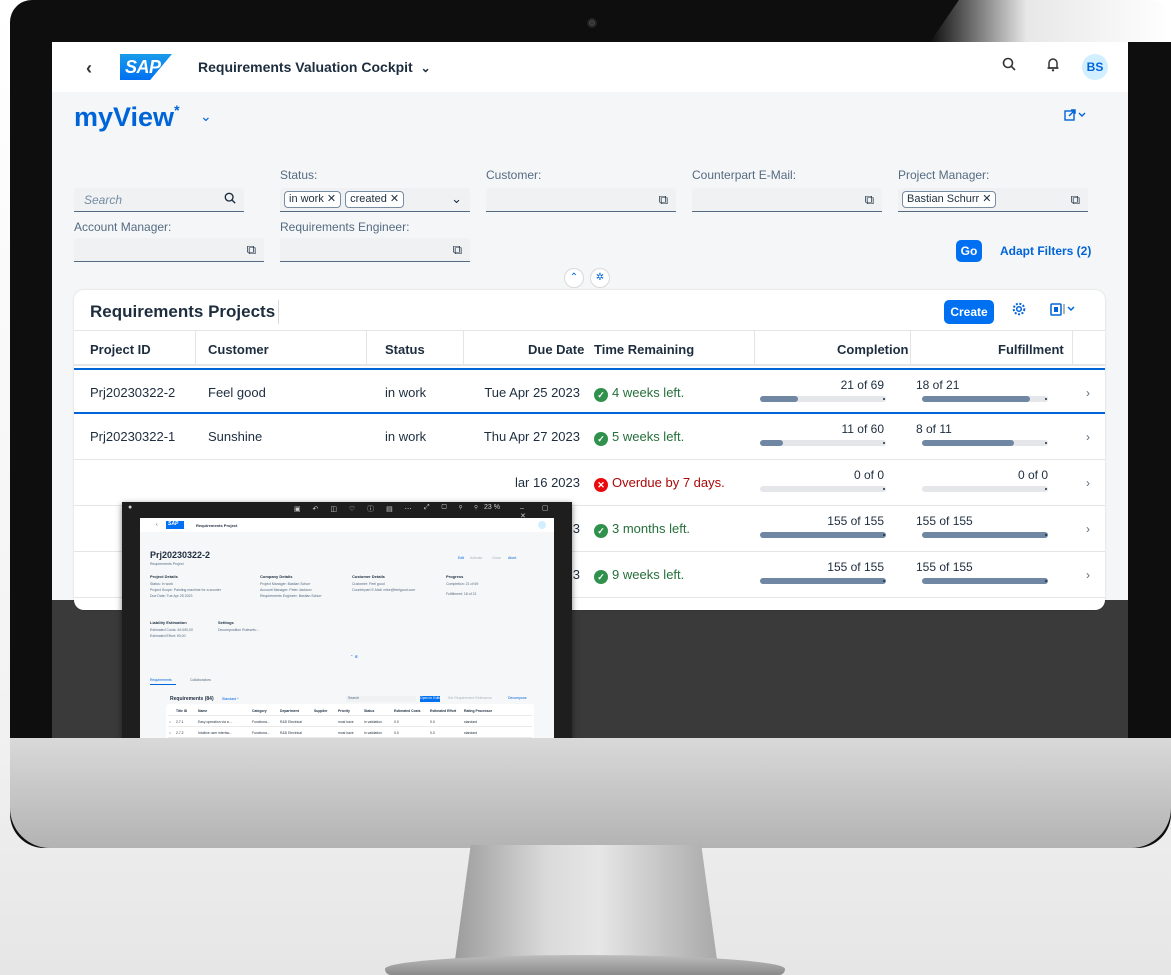  I want to click on account-manager-input: ⧉, so click(169, 250).